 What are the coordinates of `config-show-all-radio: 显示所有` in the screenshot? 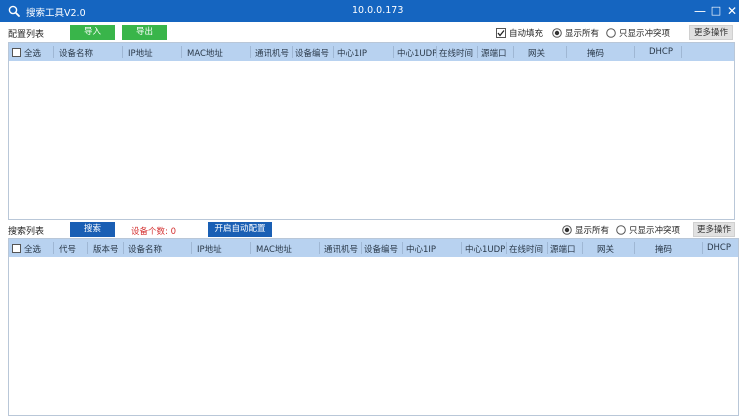 It's located at (575, 33).